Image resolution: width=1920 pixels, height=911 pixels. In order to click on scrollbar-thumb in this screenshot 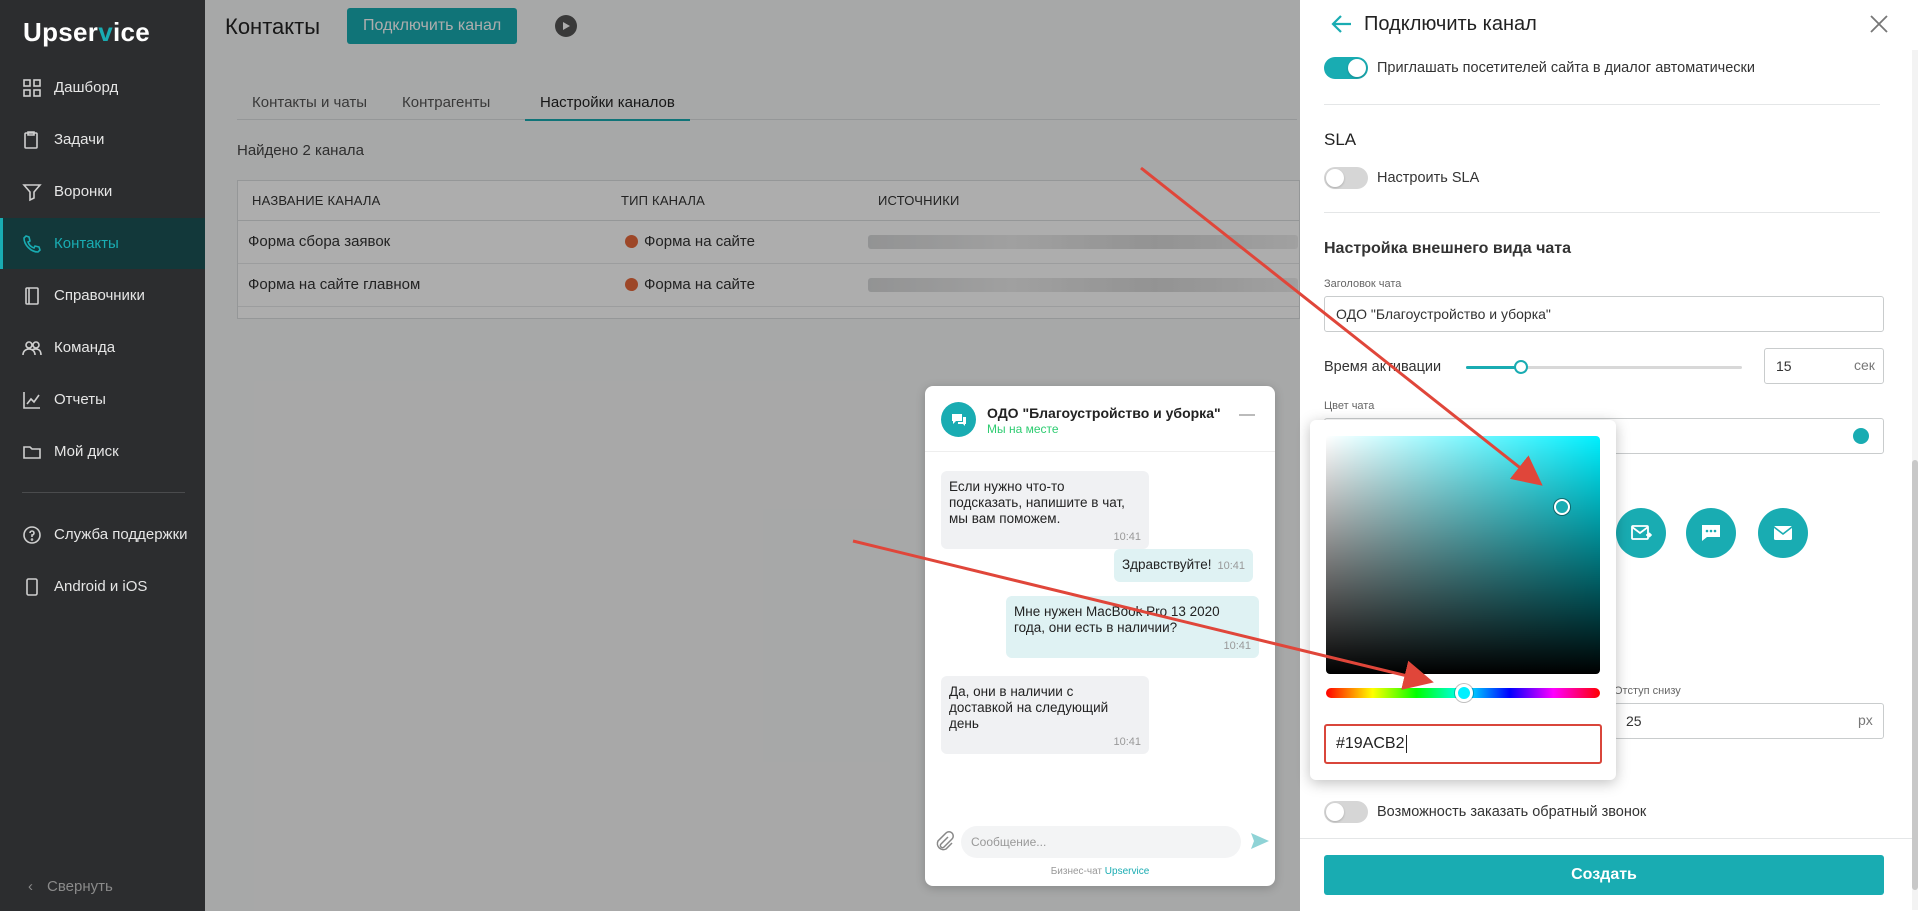, I will do `click(1915, 675)`.